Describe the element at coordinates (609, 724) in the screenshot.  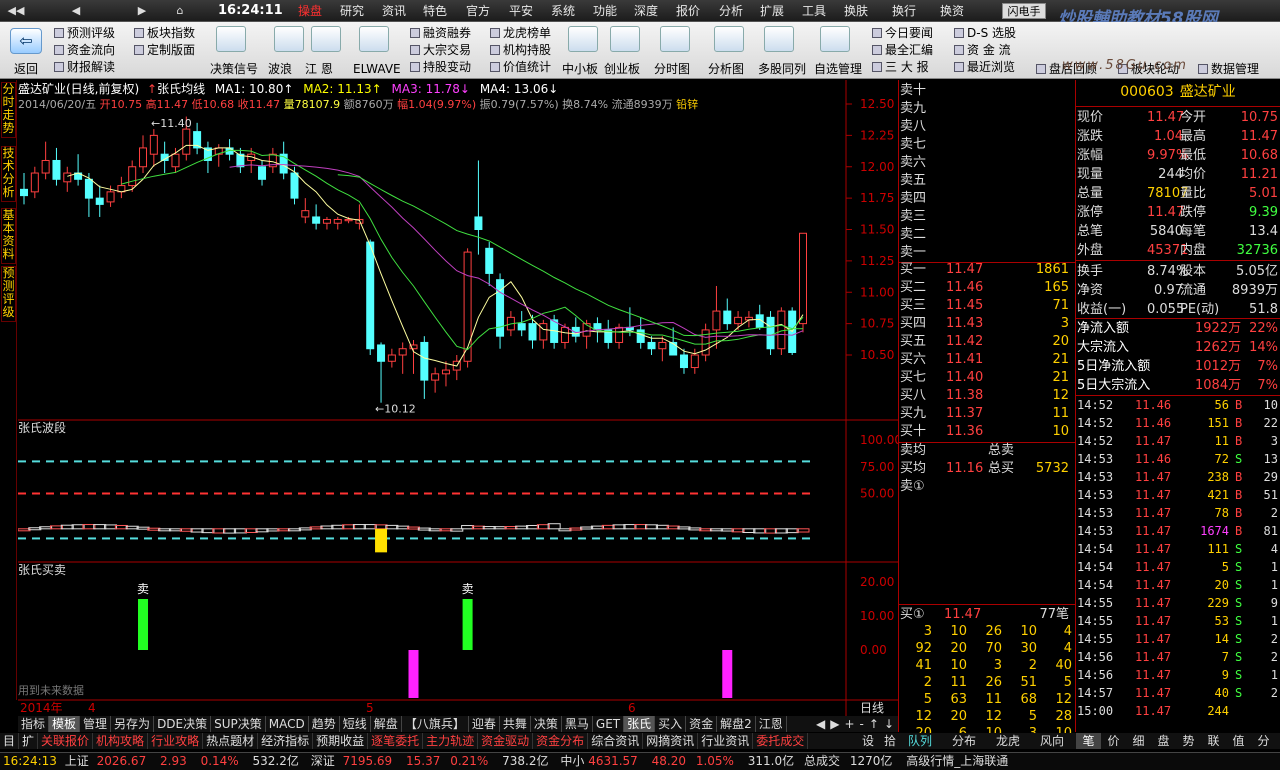
I see `indicator-tab: GET` at that location.